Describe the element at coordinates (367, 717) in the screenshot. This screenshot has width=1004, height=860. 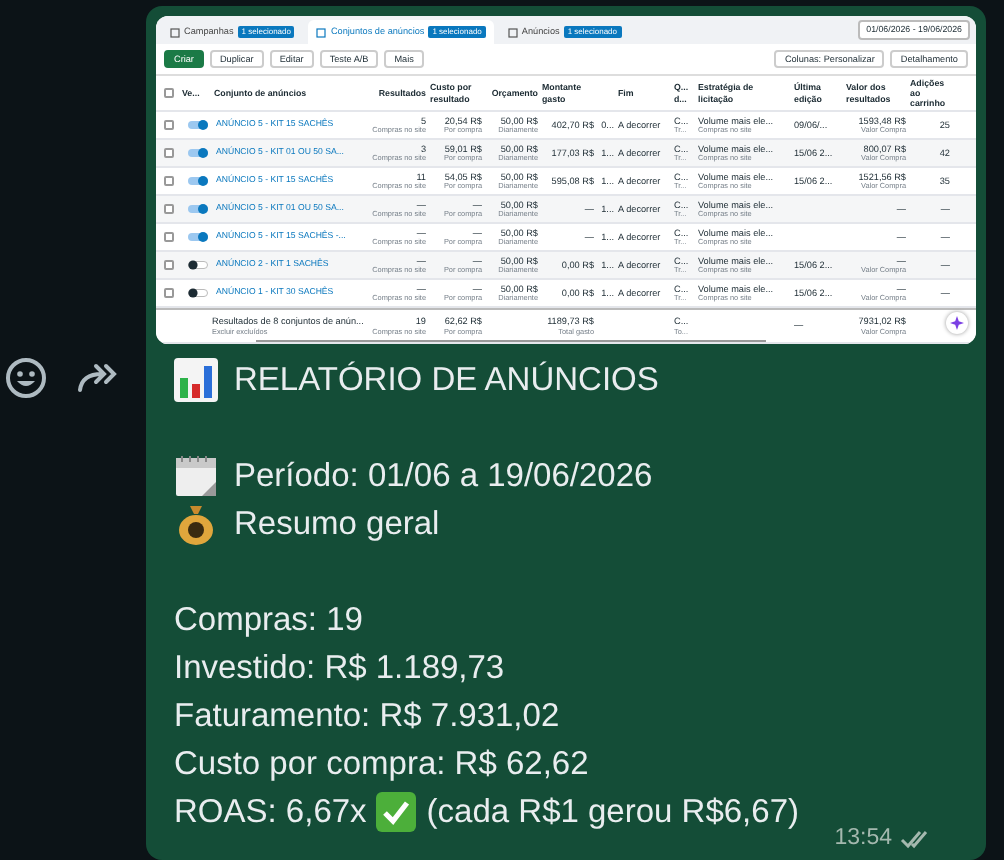
I see `summary-line: Faturamento: R$ 7.931,02` at that location.